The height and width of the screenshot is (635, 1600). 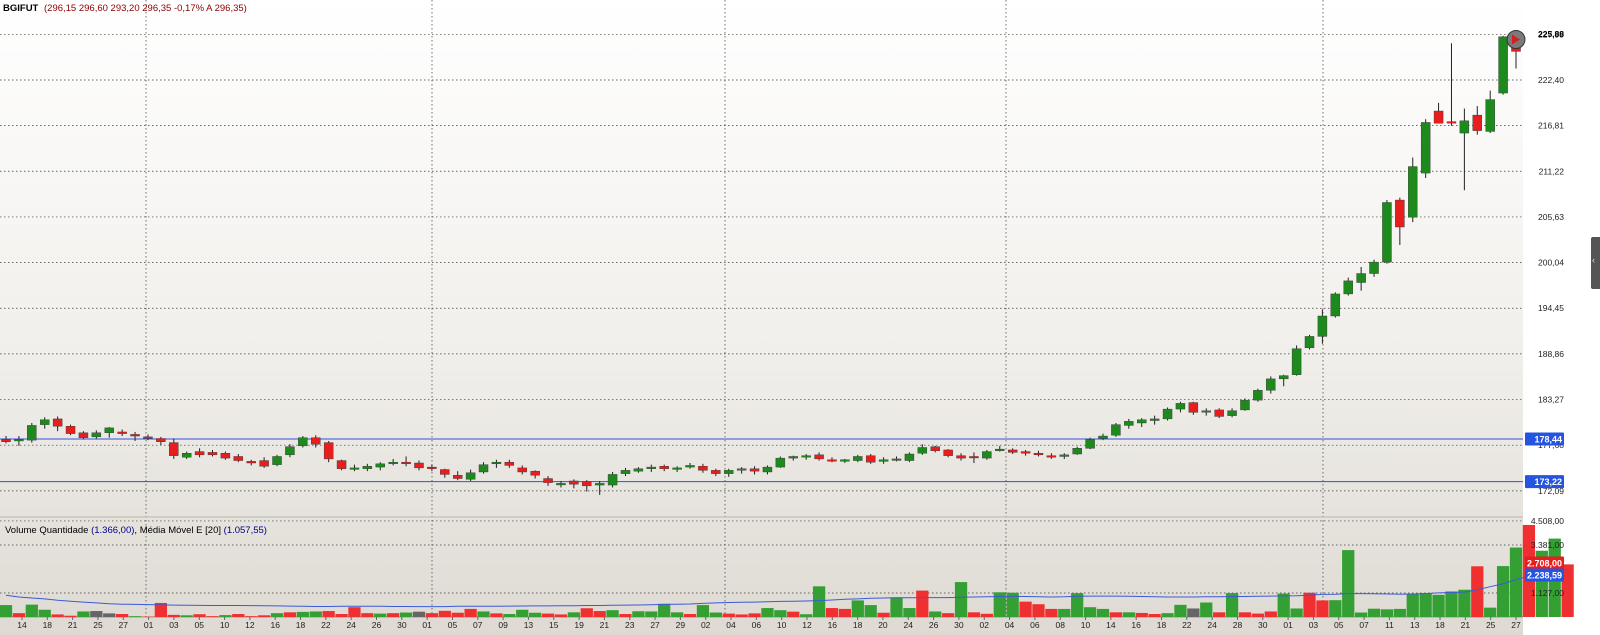 I want to click on date-label: 24, so click(x=1212, y=625).